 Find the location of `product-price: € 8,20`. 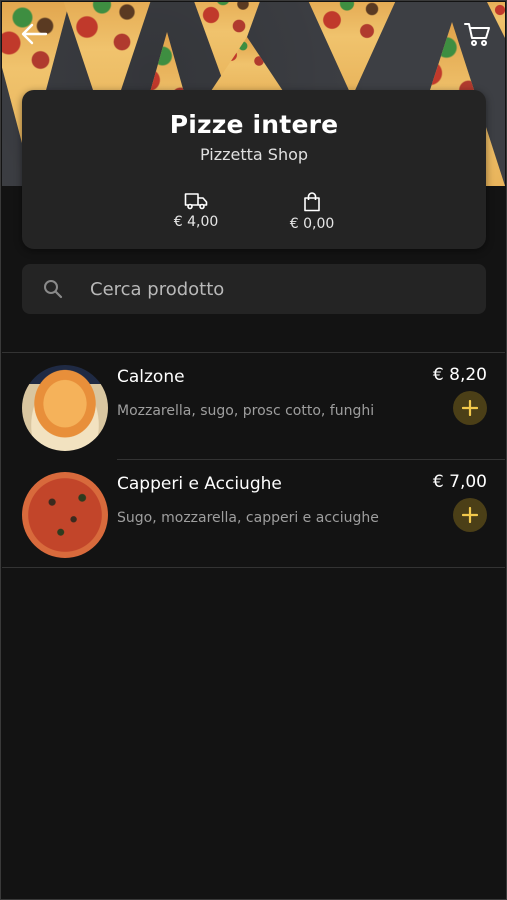

product-price: € 8,20 is located at coordinates (459, 375).